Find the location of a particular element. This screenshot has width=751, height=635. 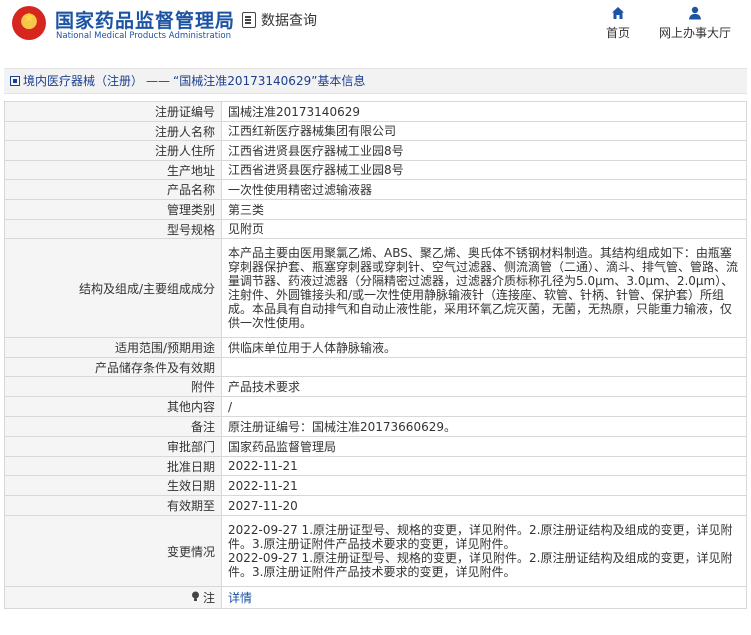

national-emblem-icon: ★ is located at coordinates (29, 23).